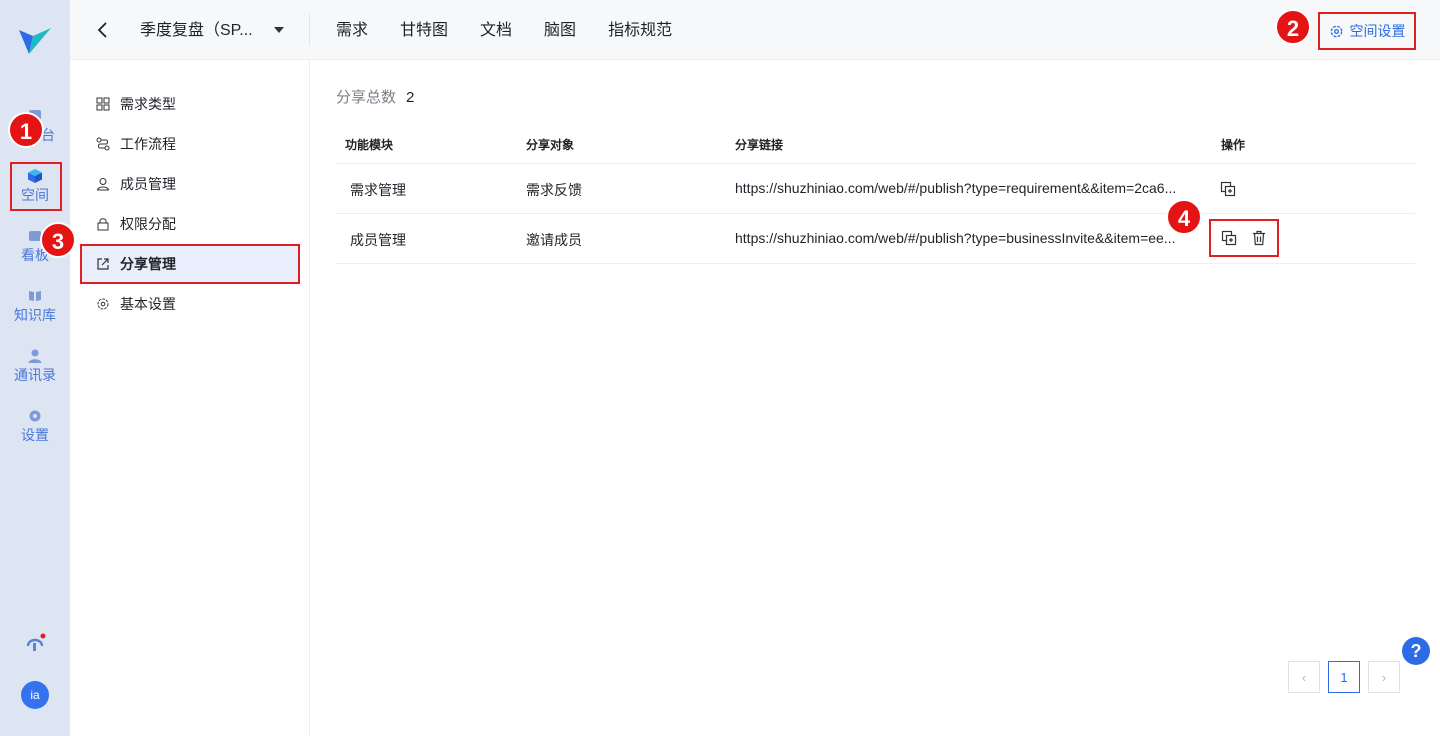 The width and height of the screenshot is (1440, 736). What do you see at coordinates (640, 31) in the screenshot?
I see `tab-metrics: 指标规范` at bounding box center [640, 31].